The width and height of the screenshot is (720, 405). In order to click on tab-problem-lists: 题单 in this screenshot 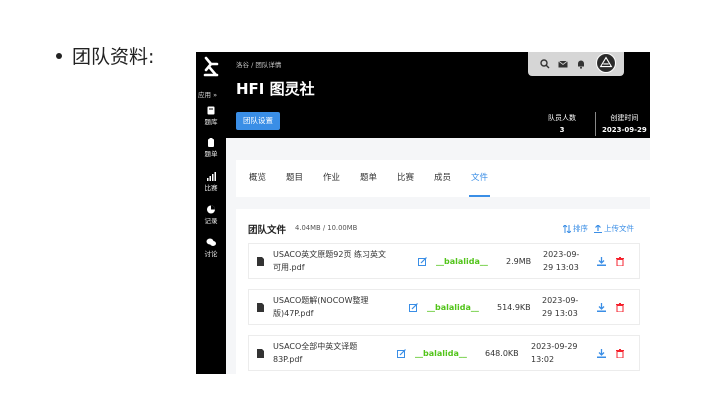, I will do `click(368, 178)`.